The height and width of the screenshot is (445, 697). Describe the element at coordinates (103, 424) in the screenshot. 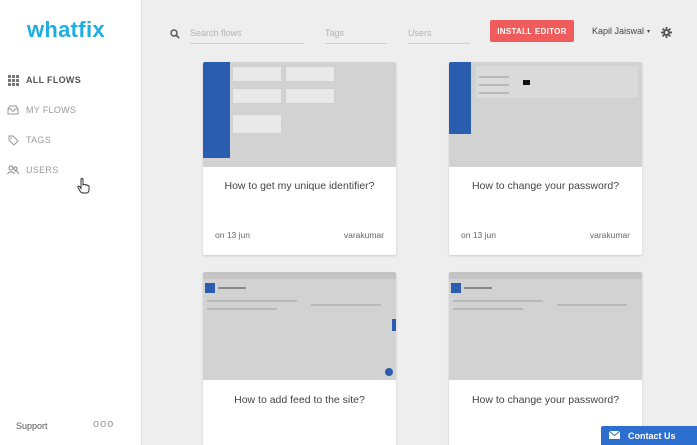

I see `more-options-icon: ooo` at that location.